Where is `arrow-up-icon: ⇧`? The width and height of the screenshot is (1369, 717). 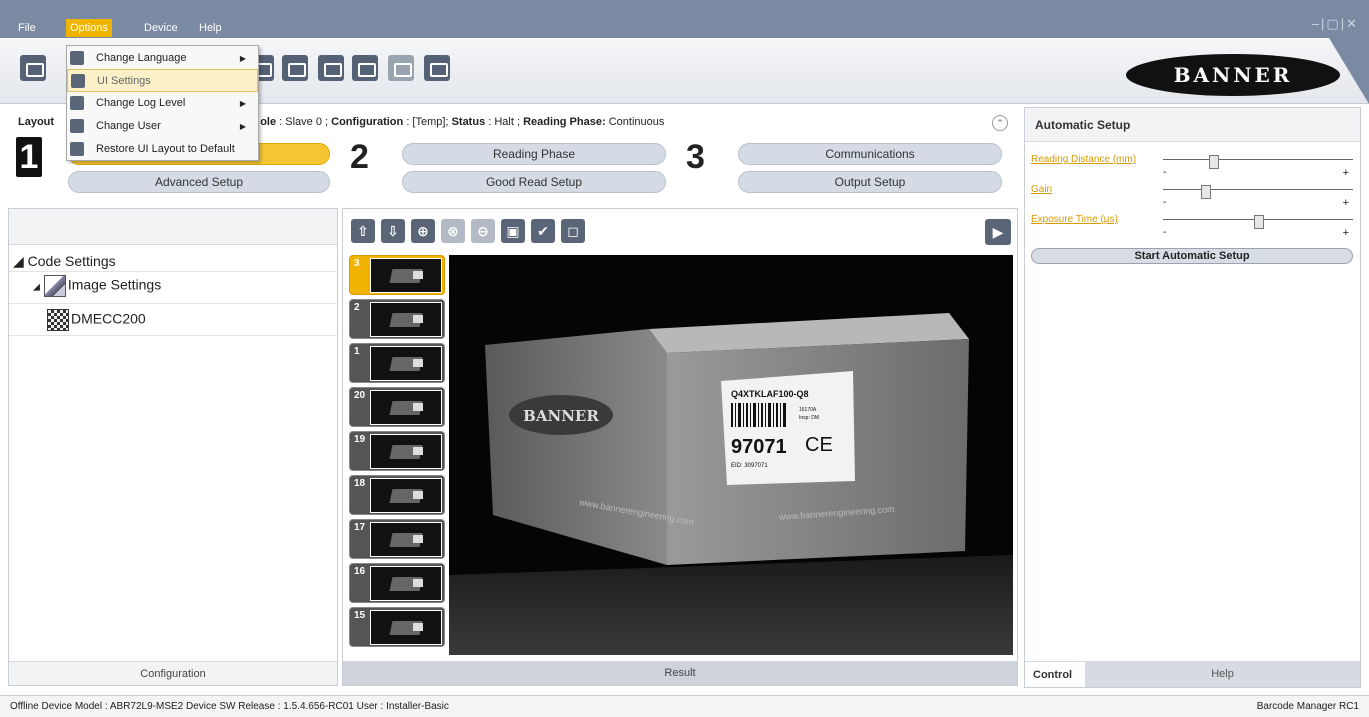 arrow-up-icon: ⇧ is located at coordinates (363, 231).